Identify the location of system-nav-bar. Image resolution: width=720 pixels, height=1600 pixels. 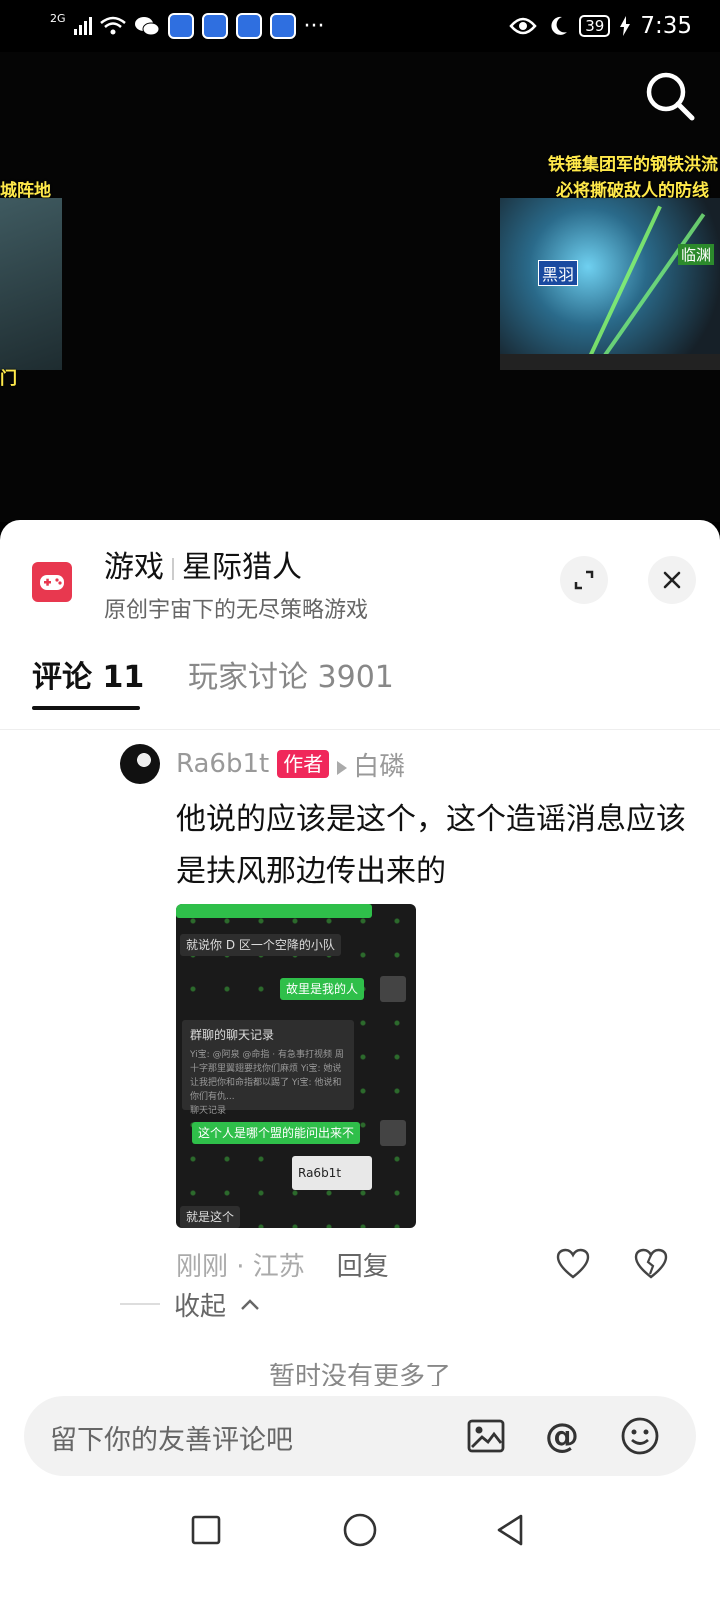
(360, 1540).